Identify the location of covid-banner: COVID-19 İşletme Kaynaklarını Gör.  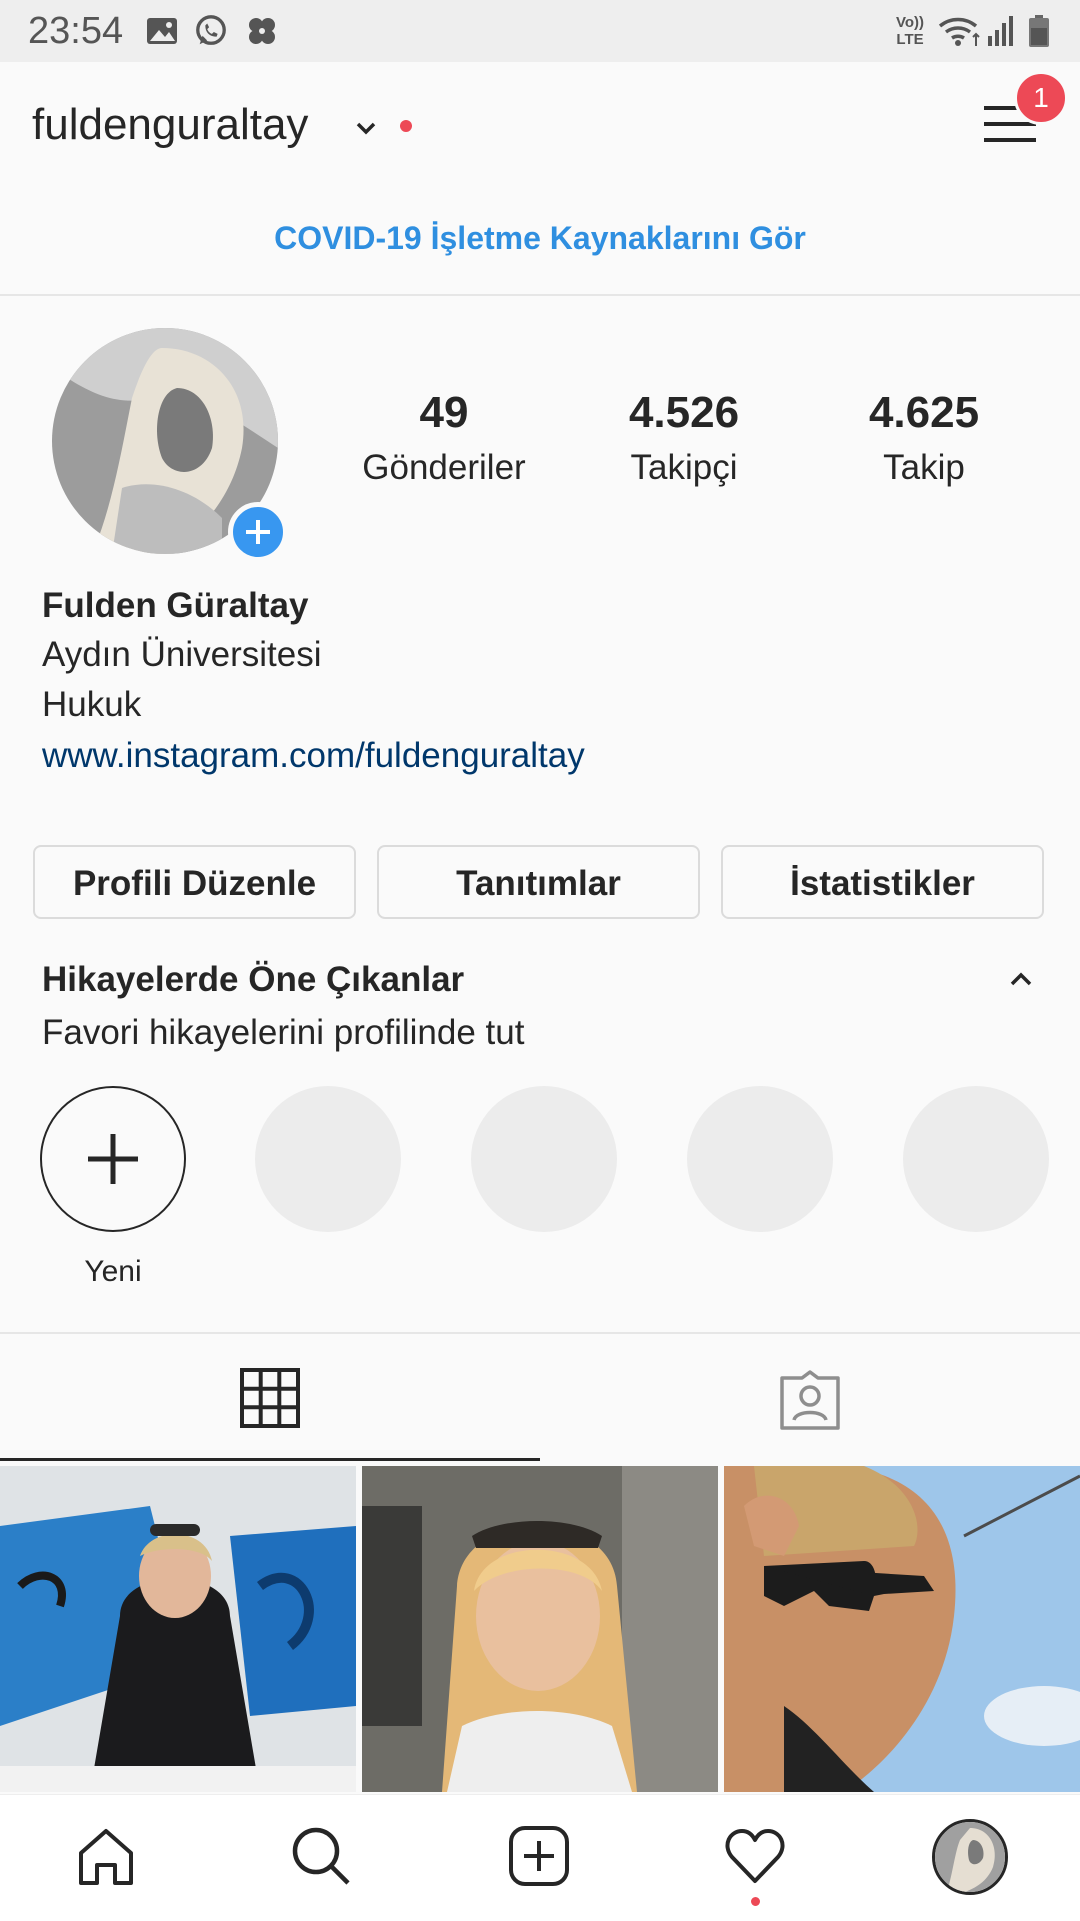
(540, 239).